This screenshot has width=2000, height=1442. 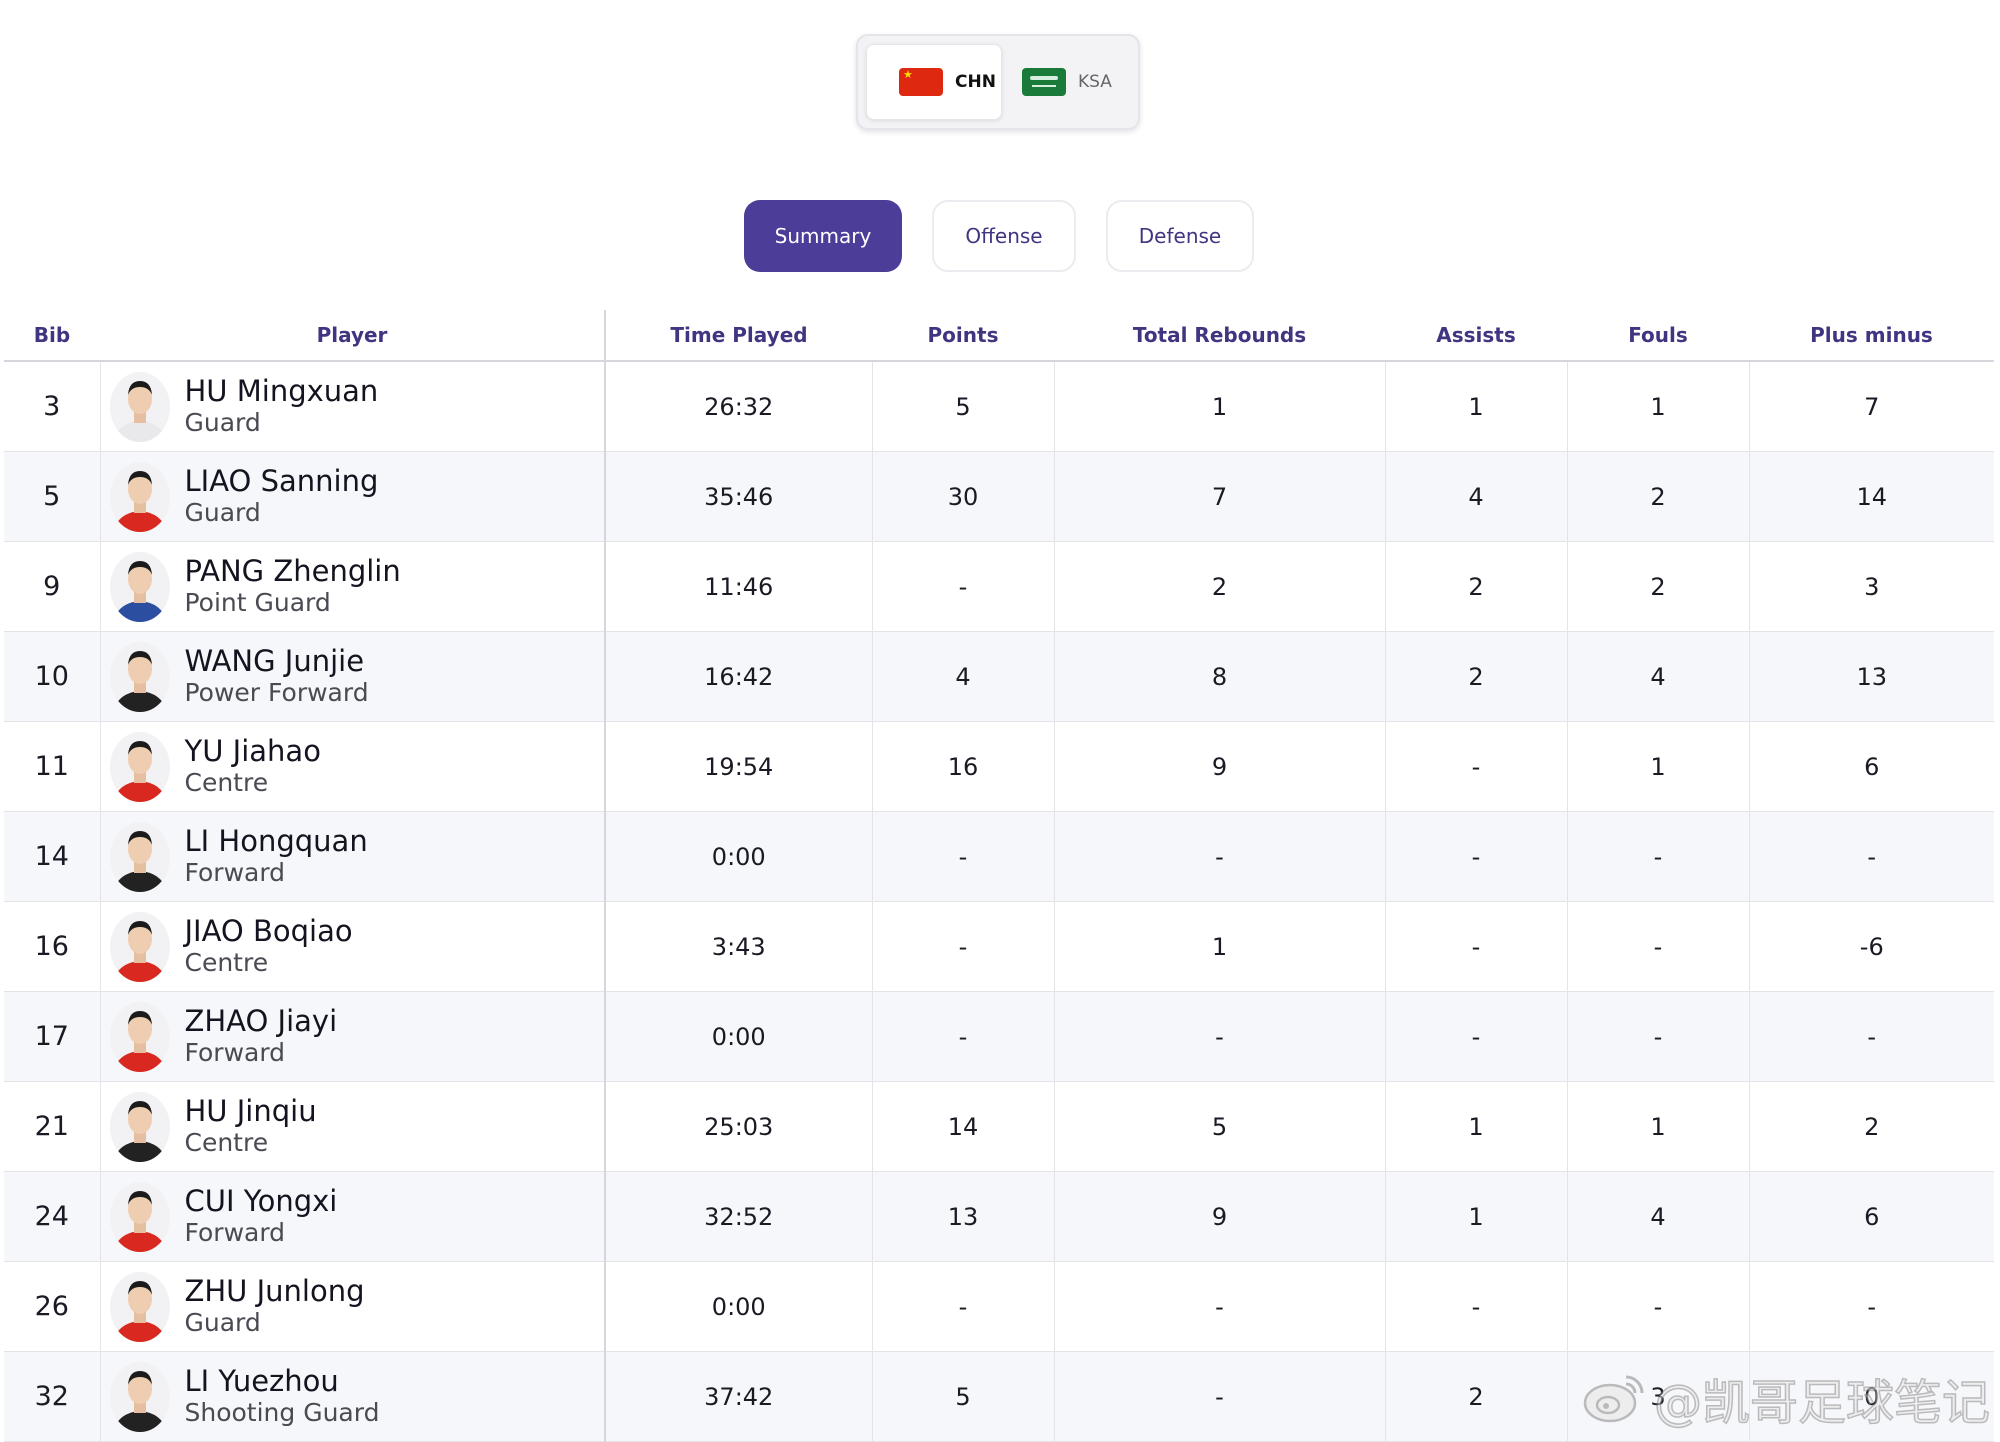 What do you see at coordinates (1004, 236) in the screenshot?
I see `tab-offense: Offense` at bounding box center [1004, 236].